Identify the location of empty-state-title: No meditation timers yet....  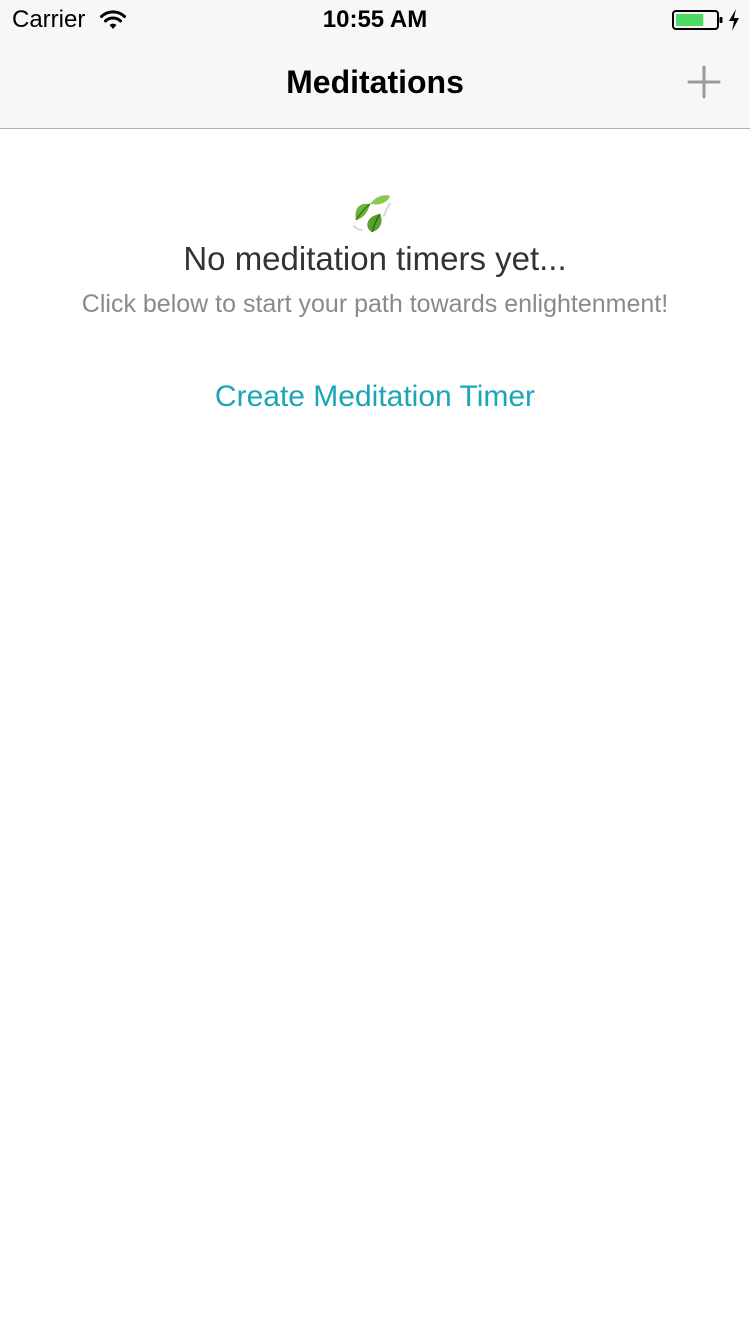
(375, 258).